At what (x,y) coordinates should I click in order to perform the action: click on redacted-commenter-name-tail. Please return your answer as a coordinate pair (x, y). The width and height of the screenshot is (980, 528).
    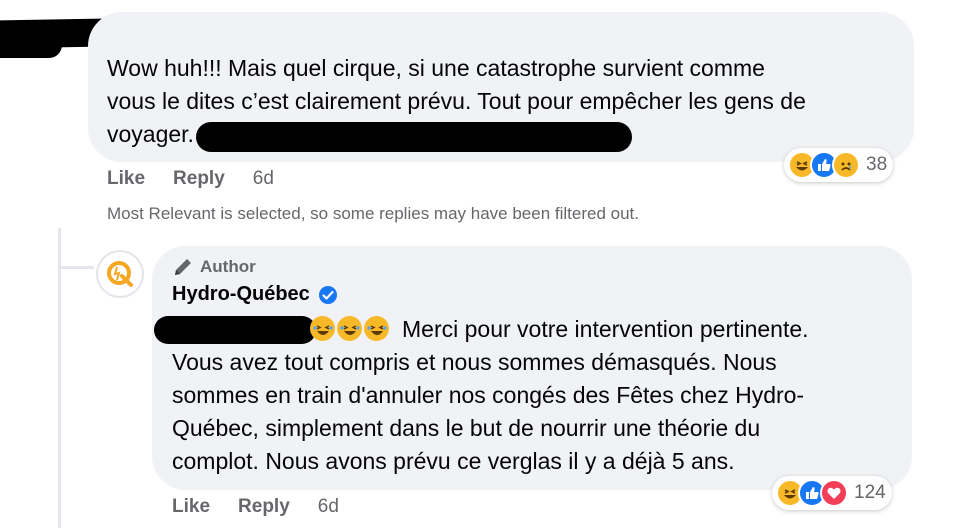
    Looking at the image, I should click on (31, 45).